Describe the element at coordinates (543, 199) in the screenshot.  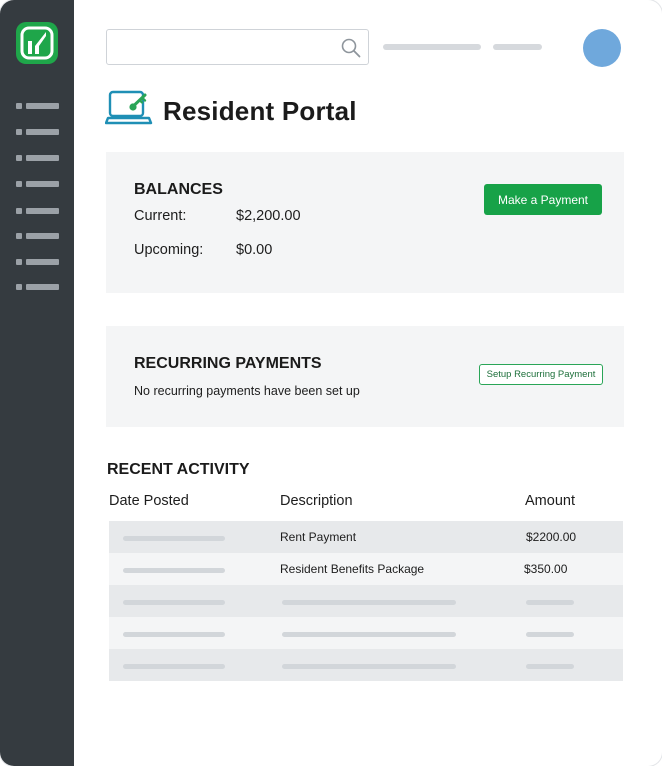
I see `make-payment-button: Make a Payment` at that location.